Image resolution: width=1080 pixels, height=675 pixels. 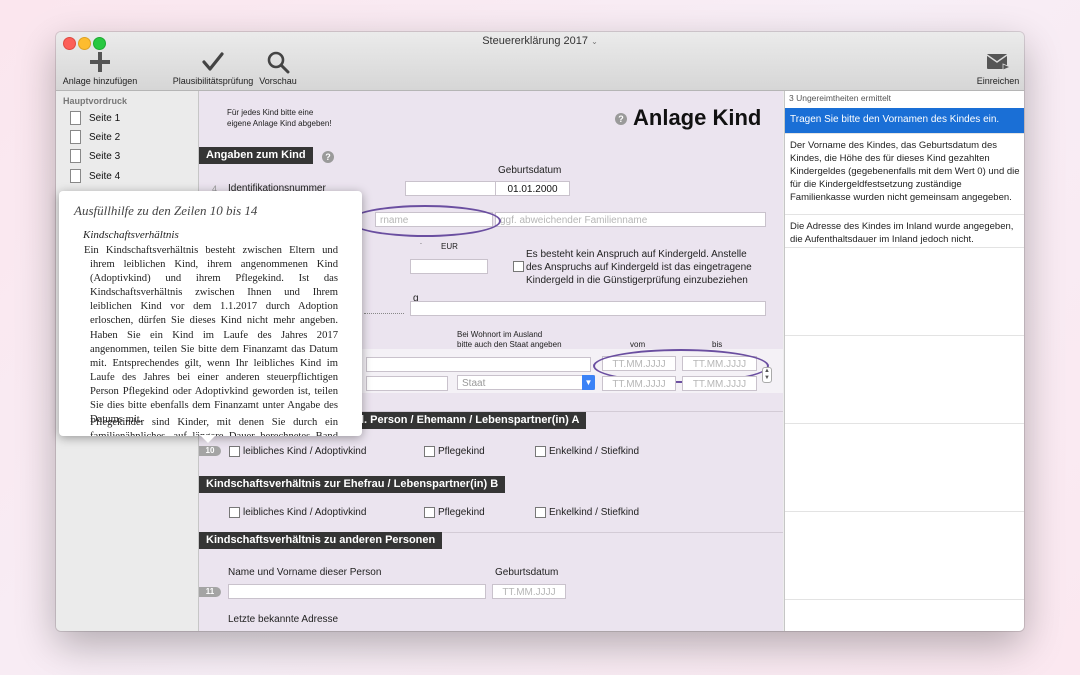 I want to click on submit-button: Einreichen, so click(x=998, y=68).